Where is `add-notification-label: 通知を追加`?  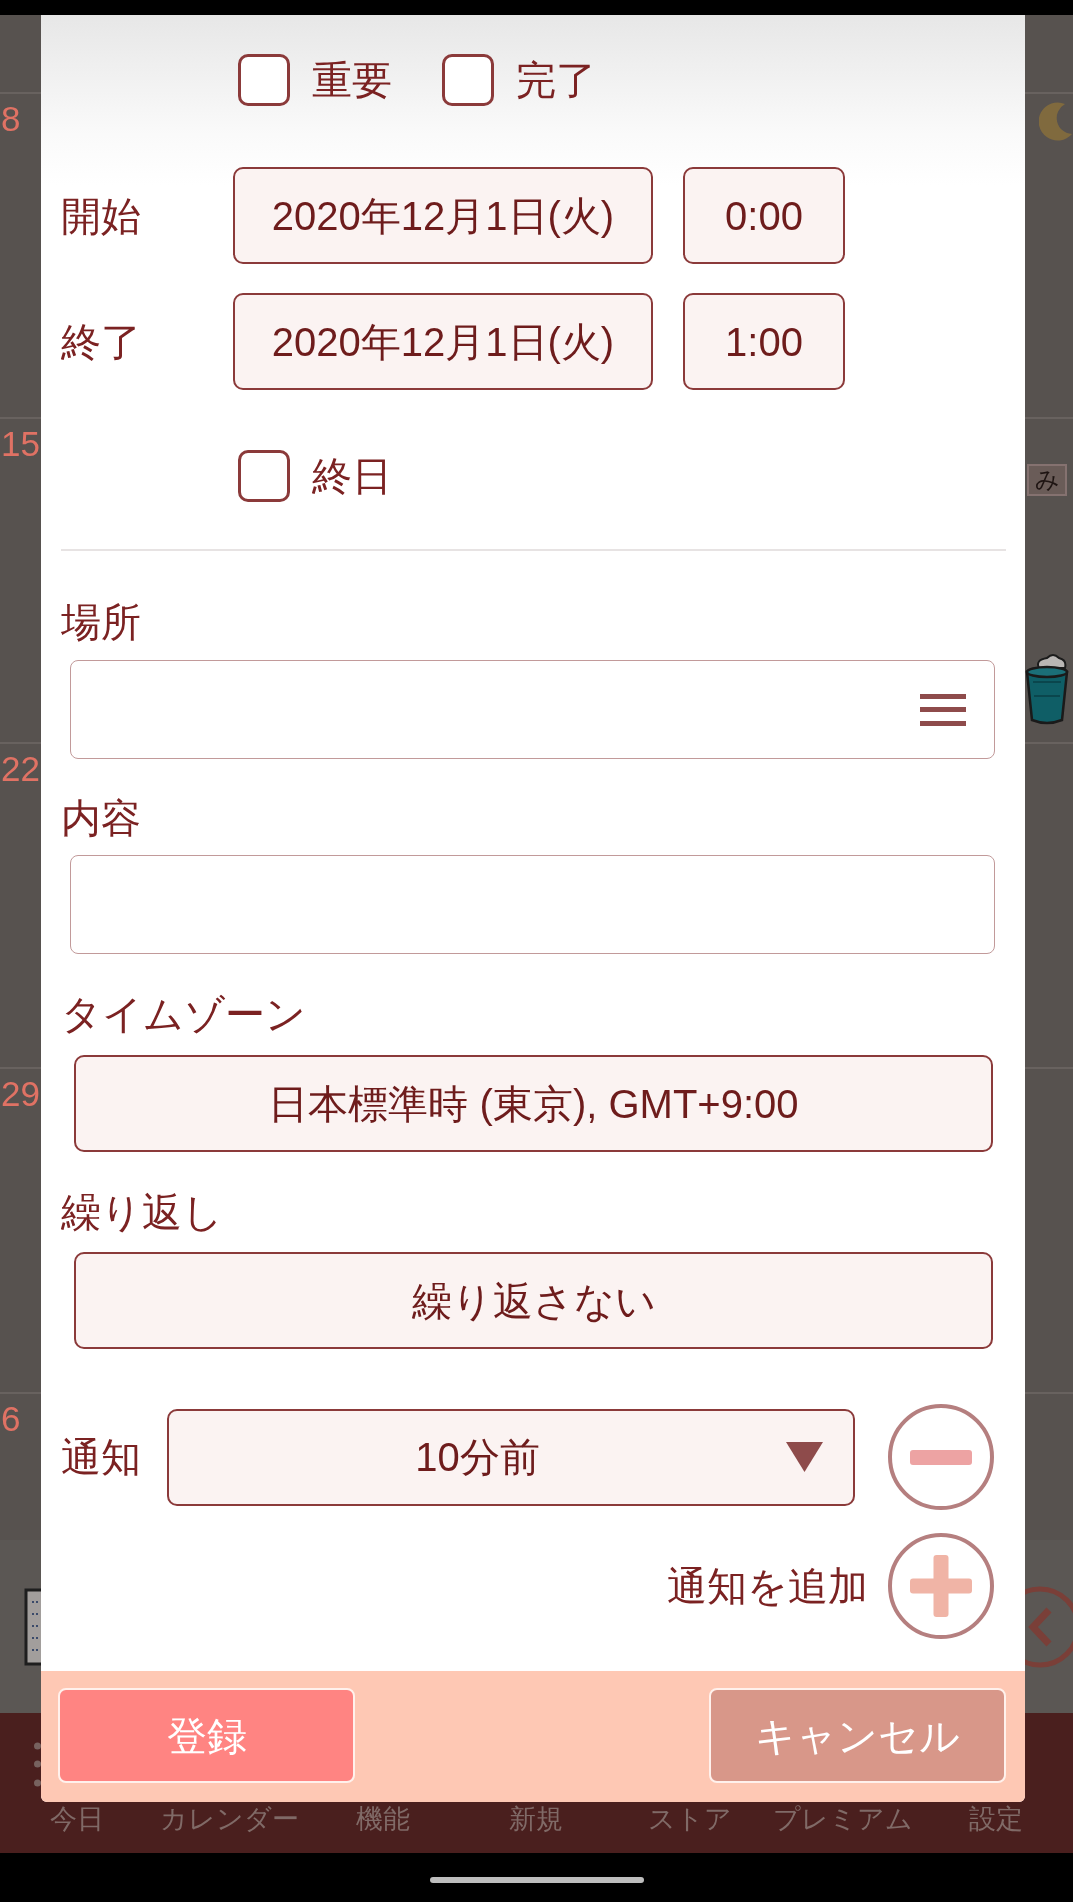
add-notification-label: 通知を追加 is located at coordinates (767, 1586).